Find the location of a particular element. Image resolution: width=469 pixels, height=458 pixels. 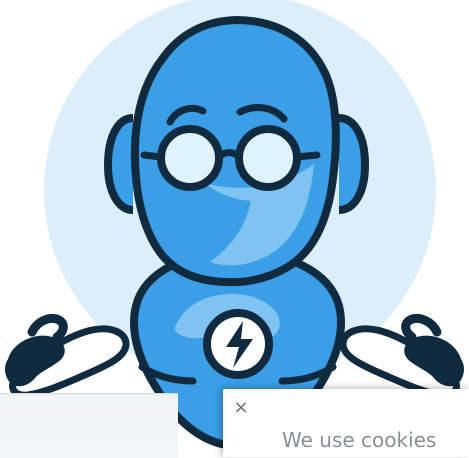

cookie-close-button: × is located at coordinates (241, 408).